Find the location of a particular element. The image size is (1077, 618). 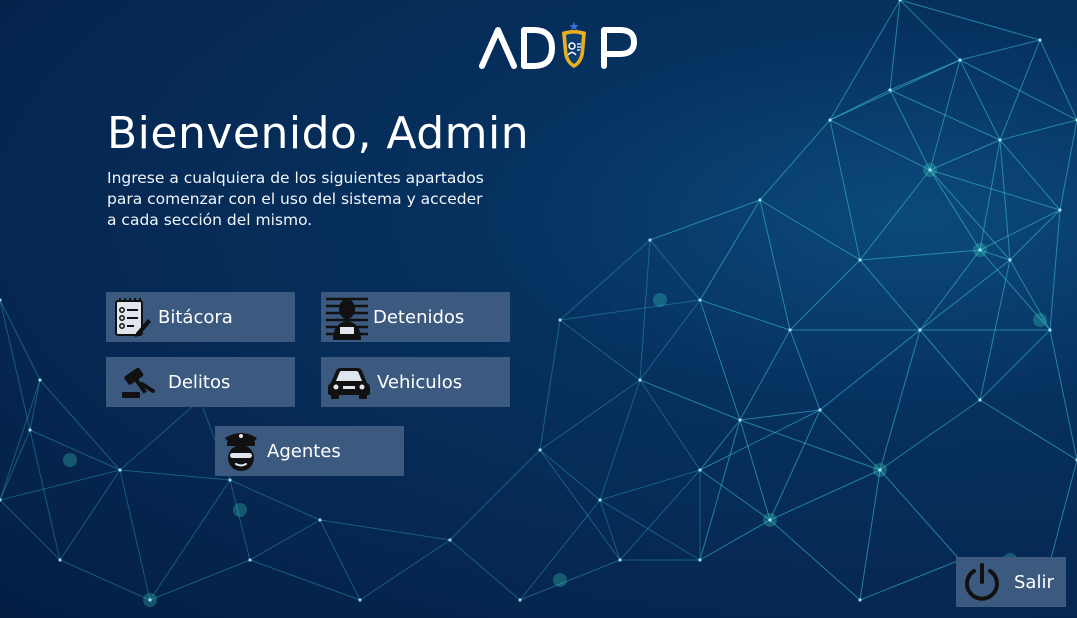

power-icon is located at coordinates (982, 582).